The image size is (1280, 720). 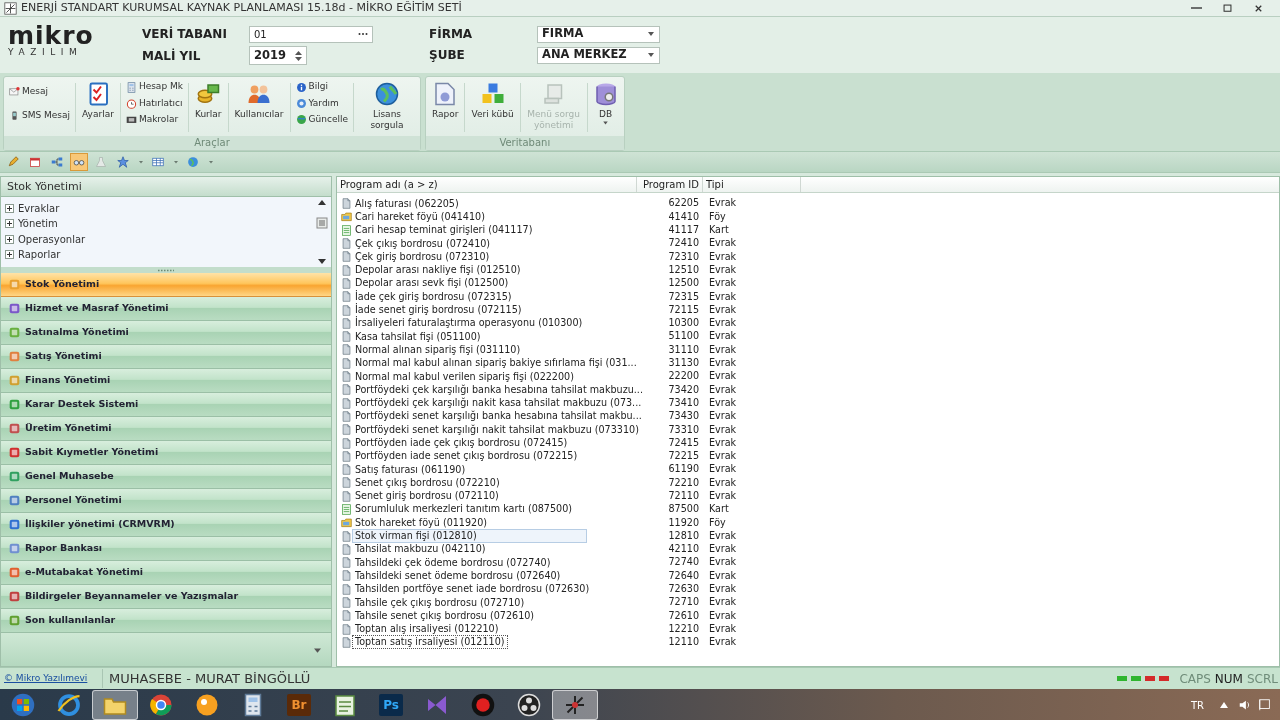 I want to click on program-name: Stok virman fişi (012810), so click(x=469, y=536).